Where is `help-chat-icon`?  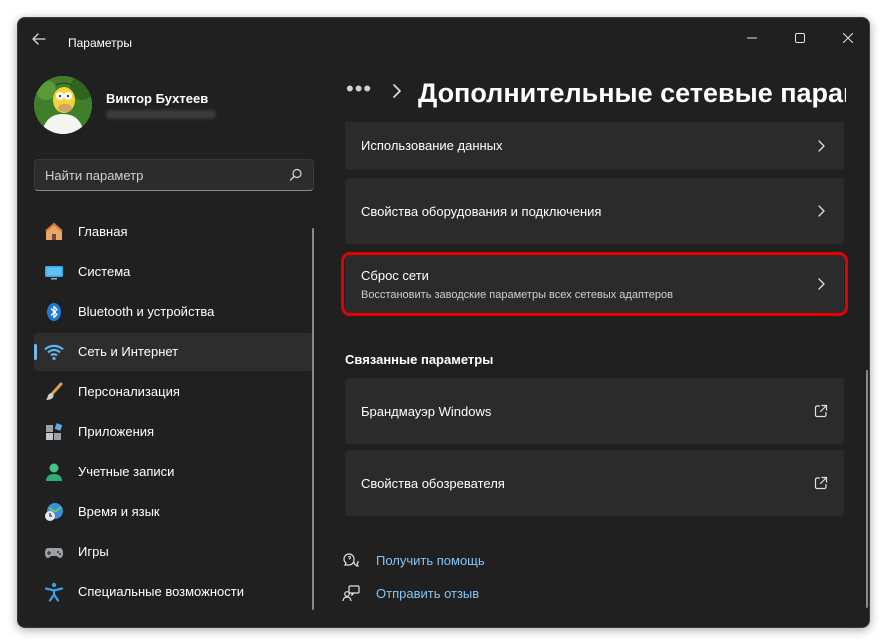 help-chat-icon is located at coordinates (351, 560).